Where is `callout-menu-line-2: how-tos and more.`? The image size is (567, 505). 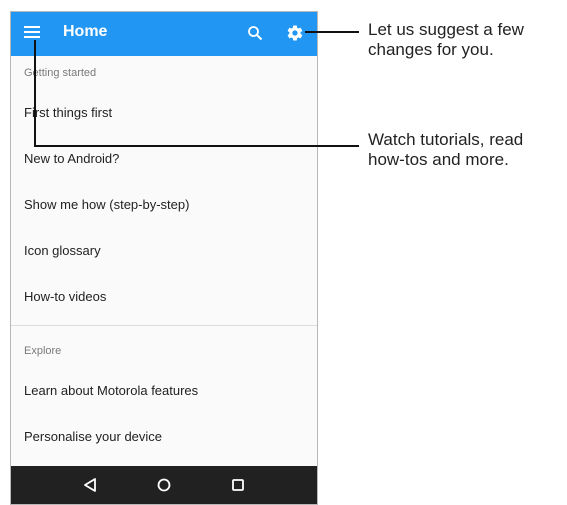
callout-menu-line-2: how-tos and more. is located at coordinates (438, 159).